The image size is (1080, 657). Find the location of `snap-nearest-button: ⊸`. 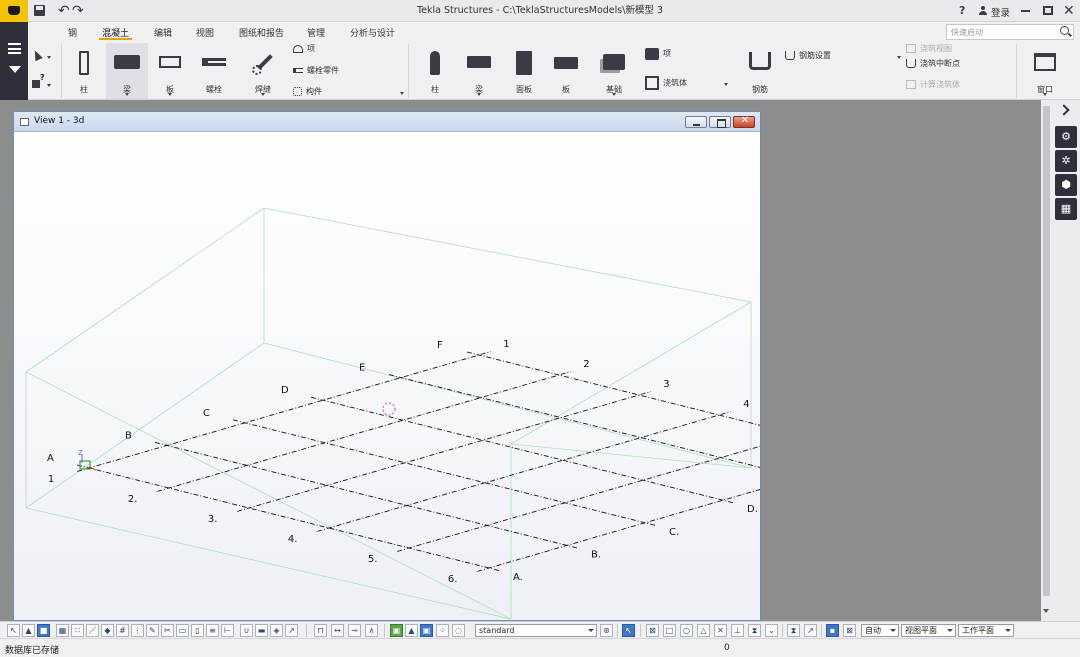

snap-nearest-button: ⊸ is located at coordinates (354, 630).